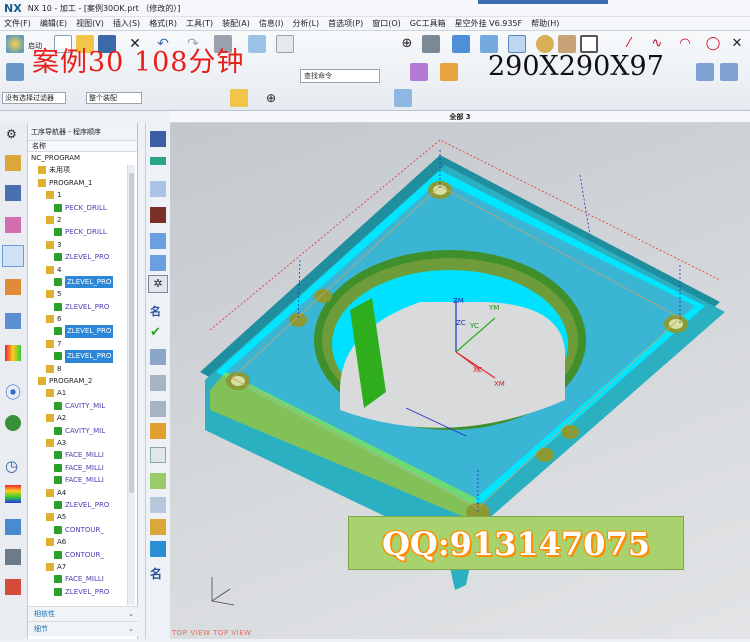 The image size is (750, 642). What do you see at coordinates (82, 195) in the screenshot?
I see `tree-row: 1` at bounding box center [82, 195].